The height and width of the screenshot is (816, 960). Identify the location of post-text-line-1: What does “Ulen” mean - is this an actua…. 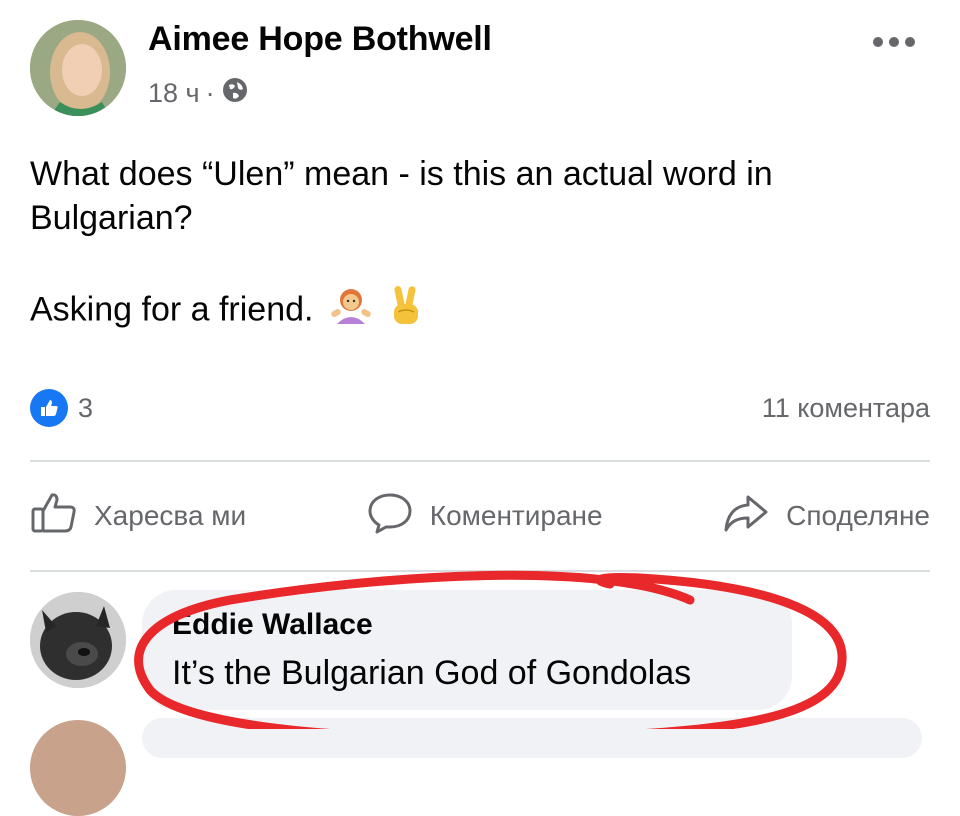
(401, 174).